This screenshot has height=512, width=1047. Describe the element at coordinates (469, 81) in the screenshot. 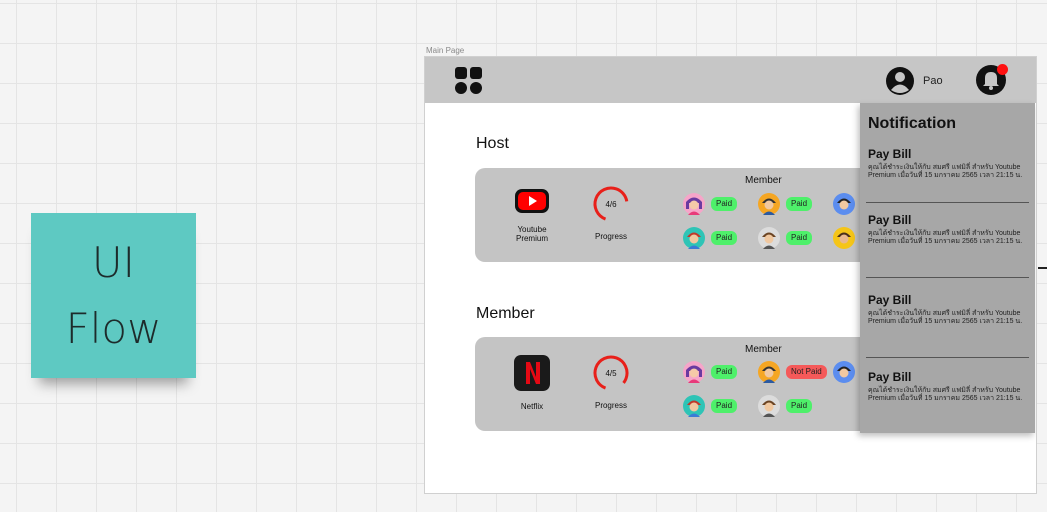

I see `apps-menu-icon` at that location.